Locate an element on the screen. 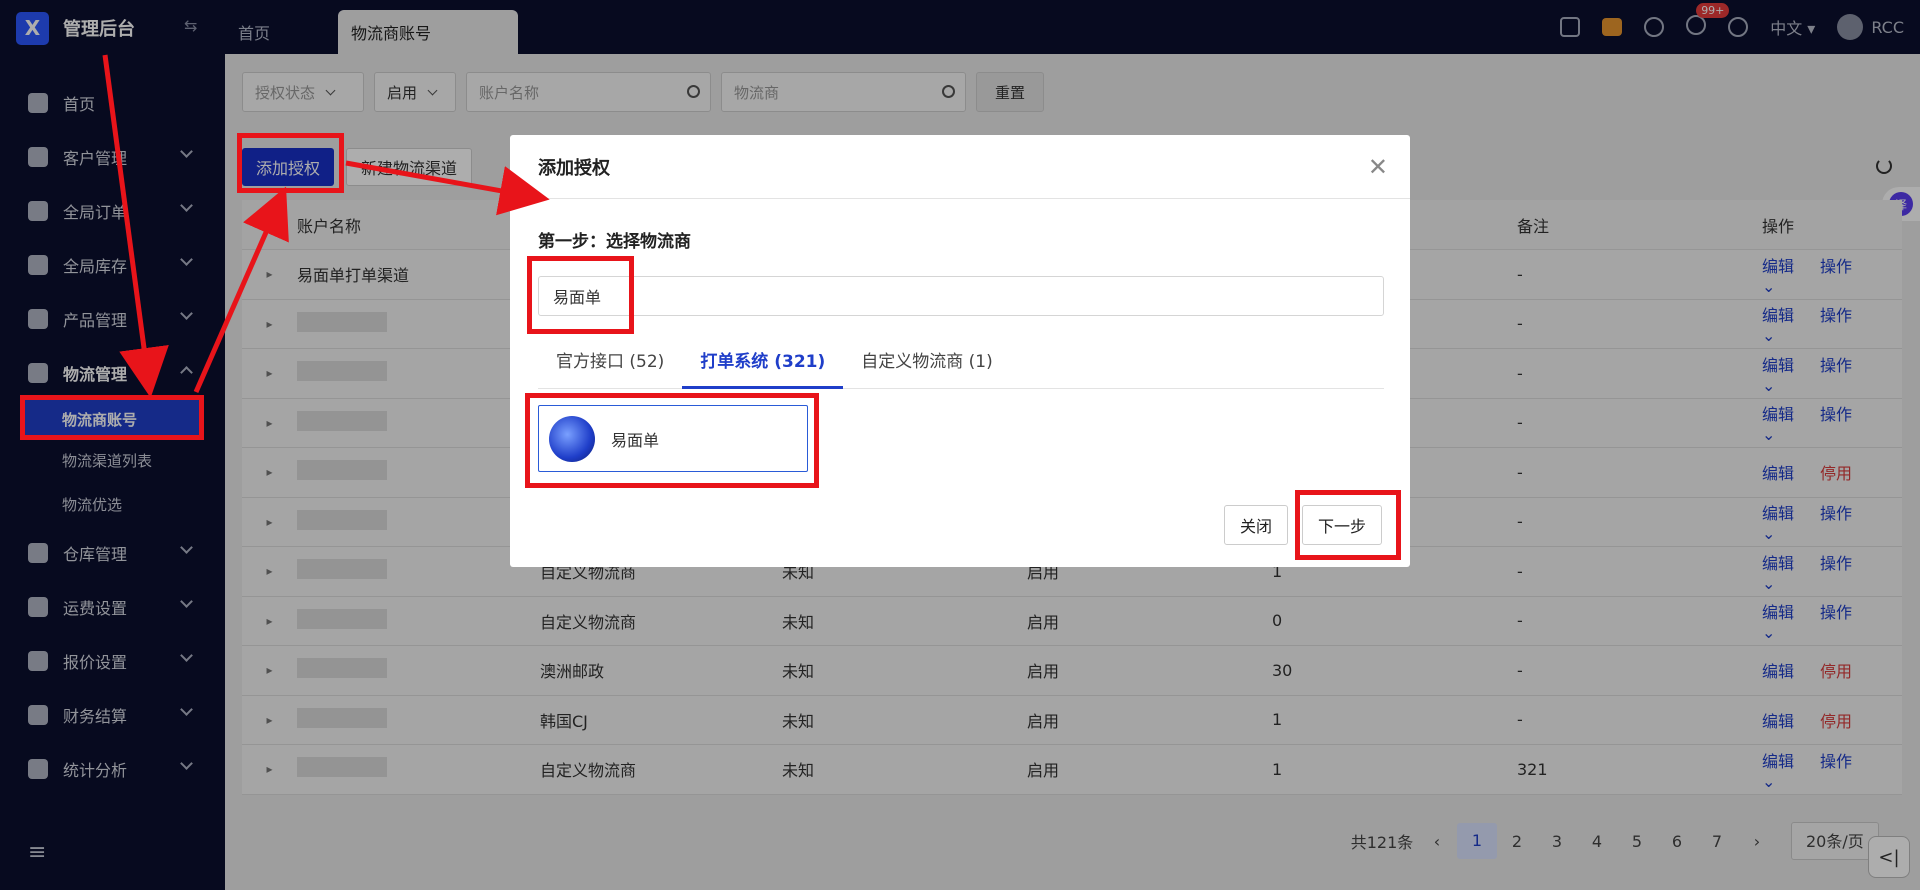  modal-title: 添加授权 is located at coordinates (960, 167).